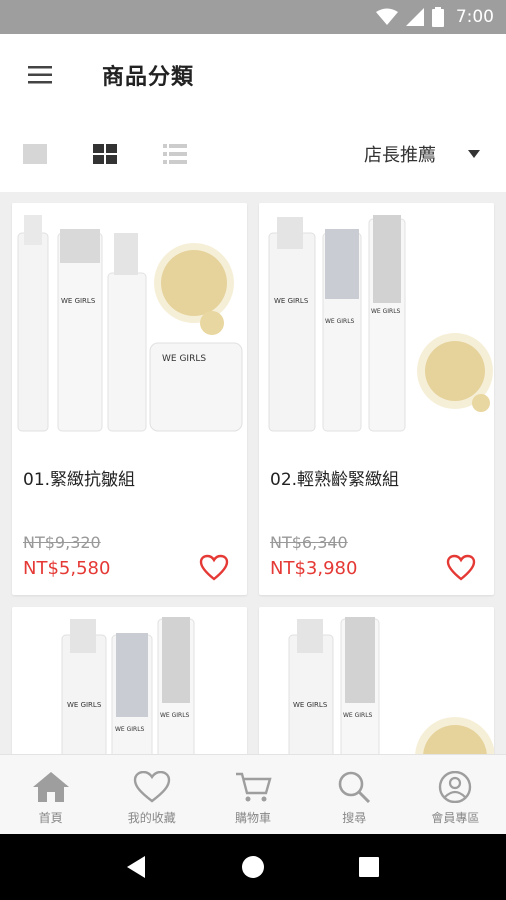 The width and height of the screenshot is (506, 900). I want to click on bottom-nav: 首頁 我的收藏 購物車 搜尋 會員專區, so click(253, 794).